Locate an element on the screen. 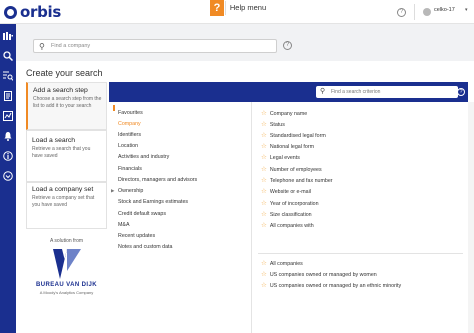 Image resolution: width=474 pixels, height=333 pixels. step-card-title: Add a search step is located at coordinates (60, 90).